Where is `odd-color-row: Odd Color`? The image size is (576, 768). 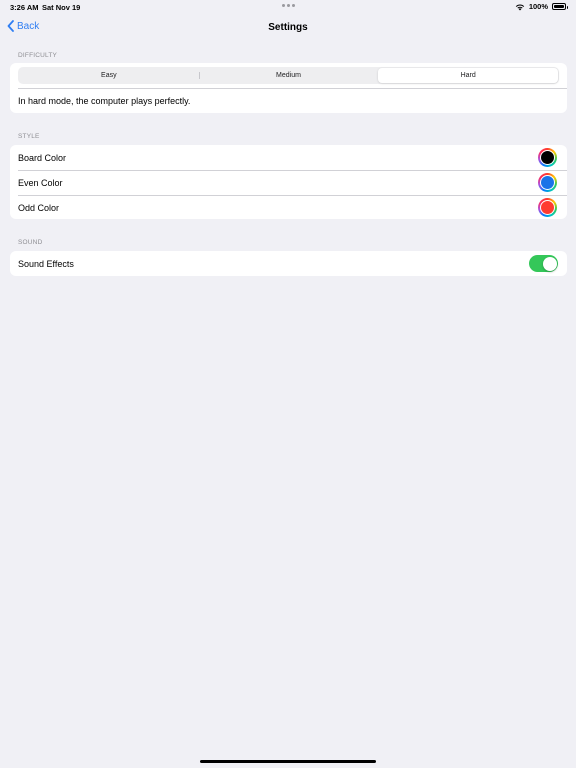 odd-color-row: Odd Color is located at coordinates (288, 207).